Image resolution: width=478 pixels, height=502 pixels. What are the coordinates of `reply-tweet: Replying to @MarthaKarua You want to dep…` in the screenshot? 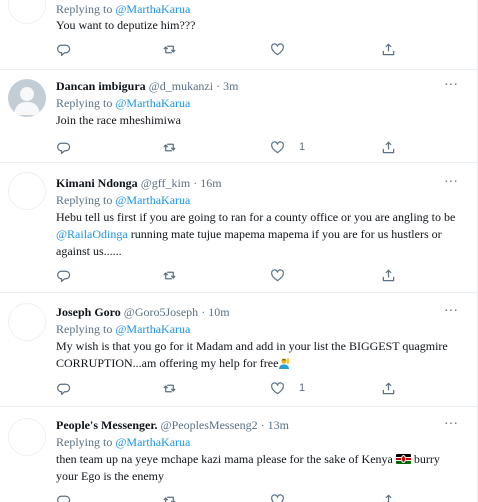 It's located at (238, 35).